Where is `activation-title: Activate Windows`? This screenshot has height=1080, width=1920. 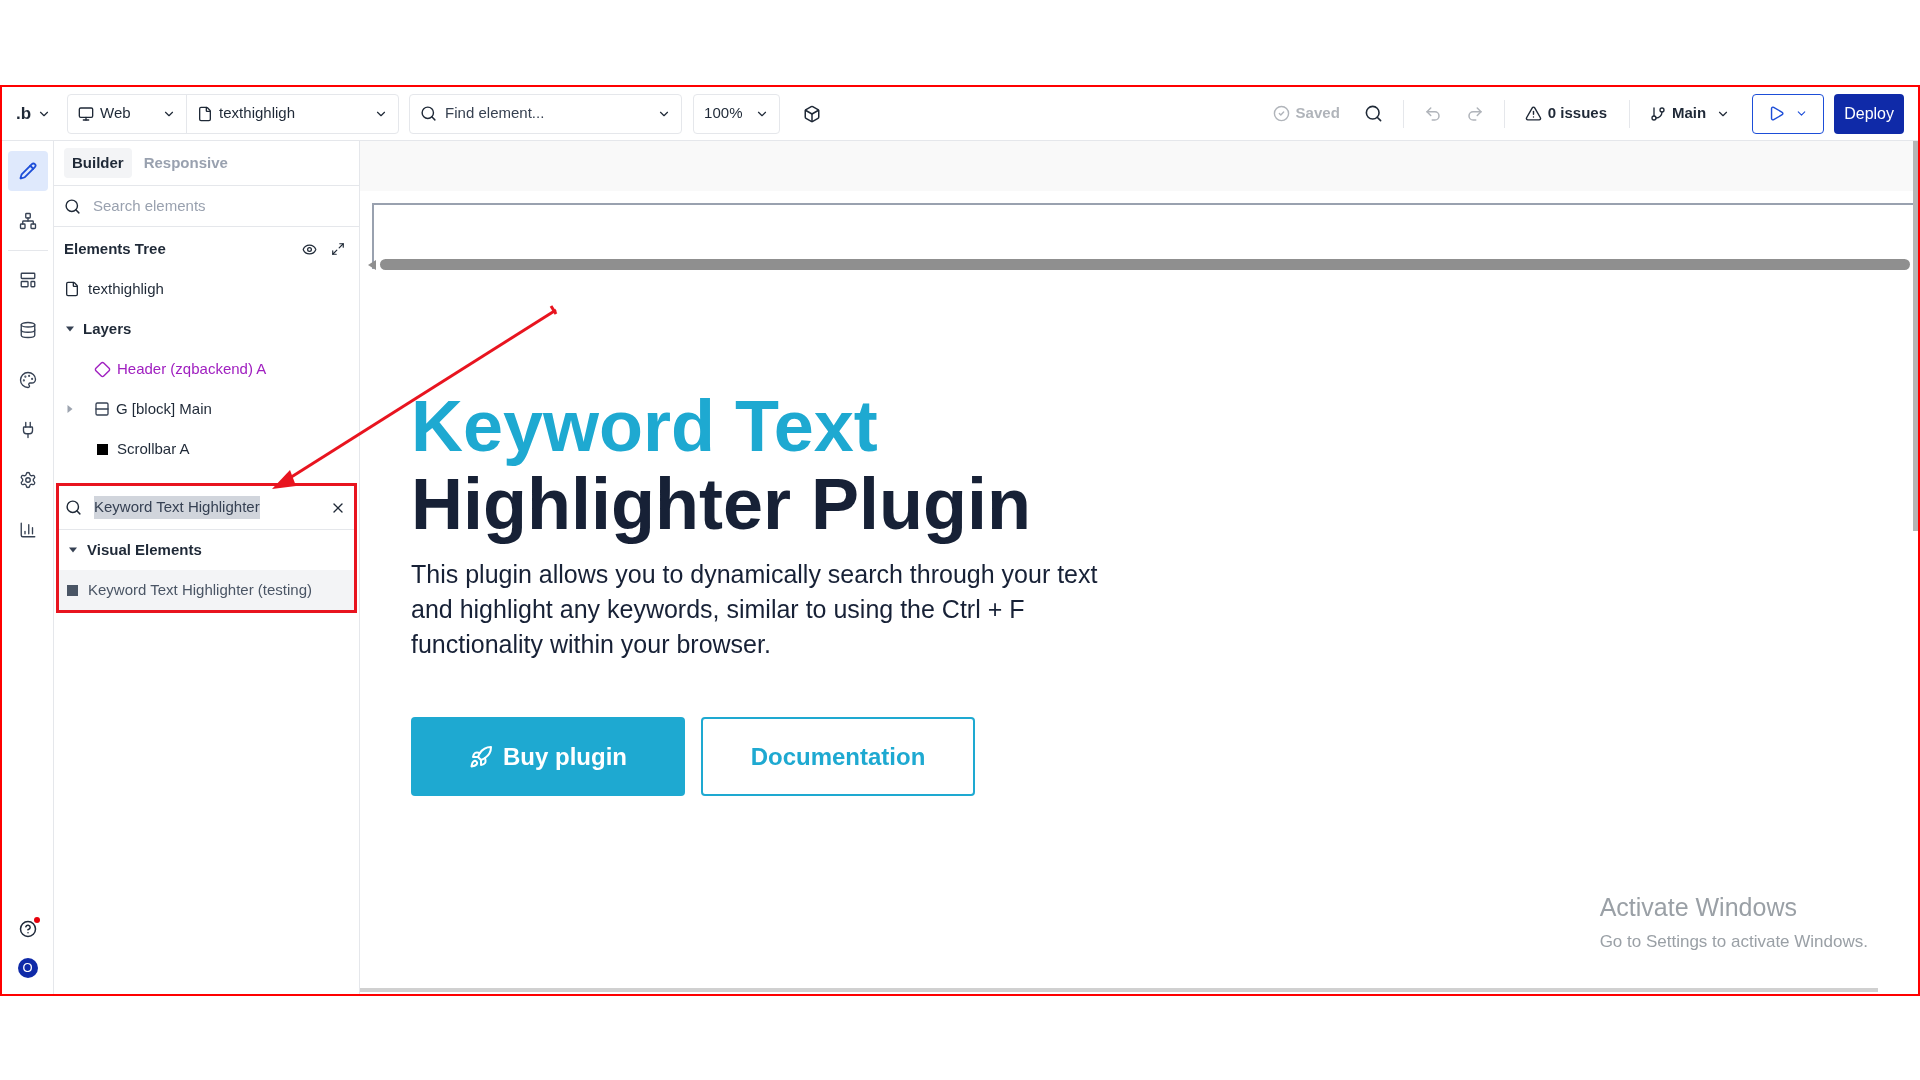 activation-title: Activate Windows is located at coordinates (1698, 907).